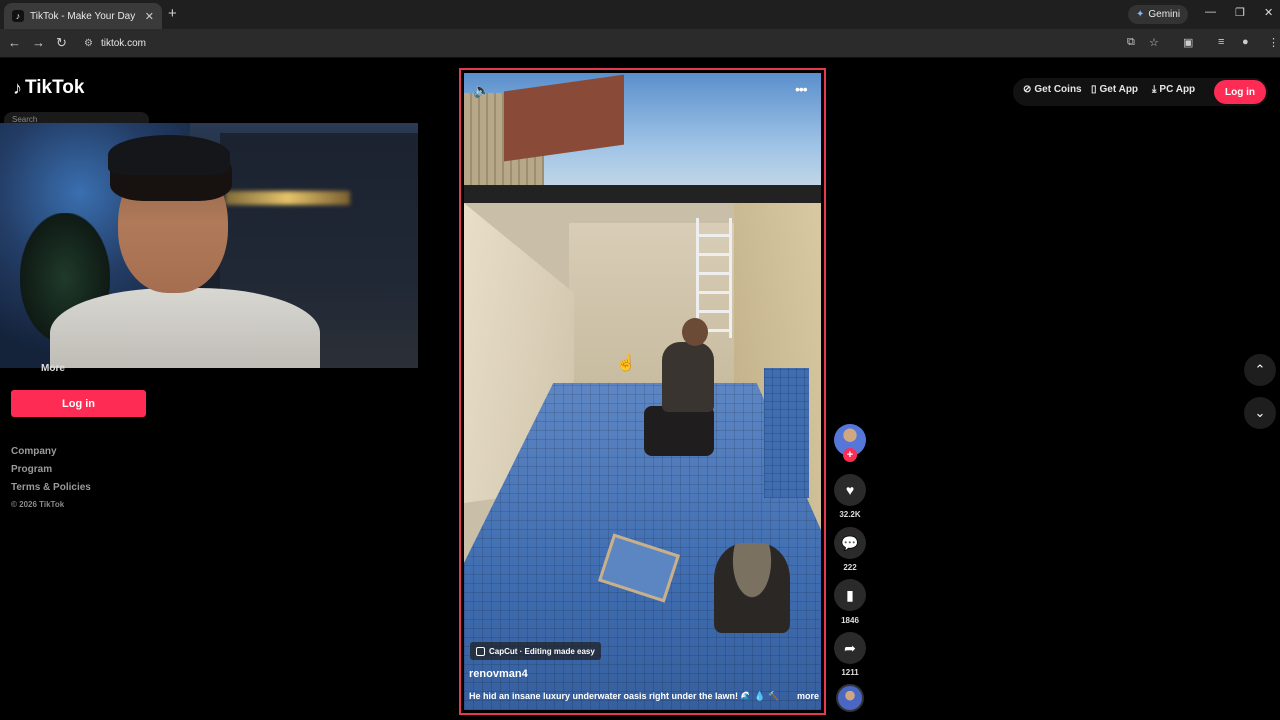 The image size is (1280, 720). Describe the element at coordinates (1210, 12) in the screenshot. I see `minimize-button: —` at that location.